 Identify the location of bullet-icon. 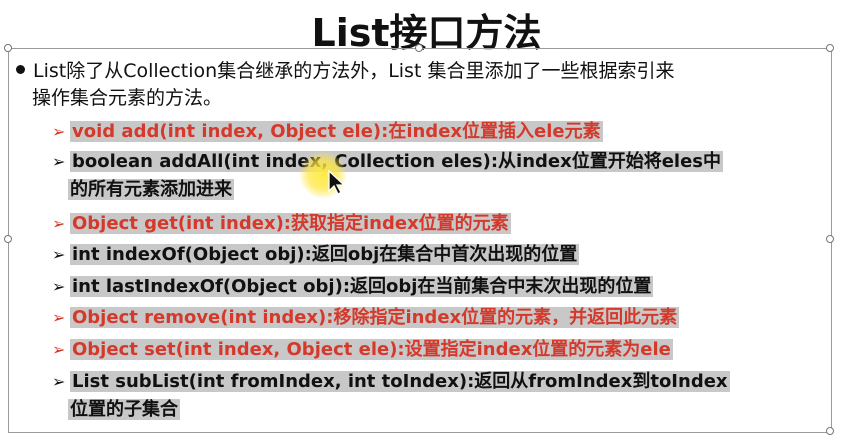
(20, 69).